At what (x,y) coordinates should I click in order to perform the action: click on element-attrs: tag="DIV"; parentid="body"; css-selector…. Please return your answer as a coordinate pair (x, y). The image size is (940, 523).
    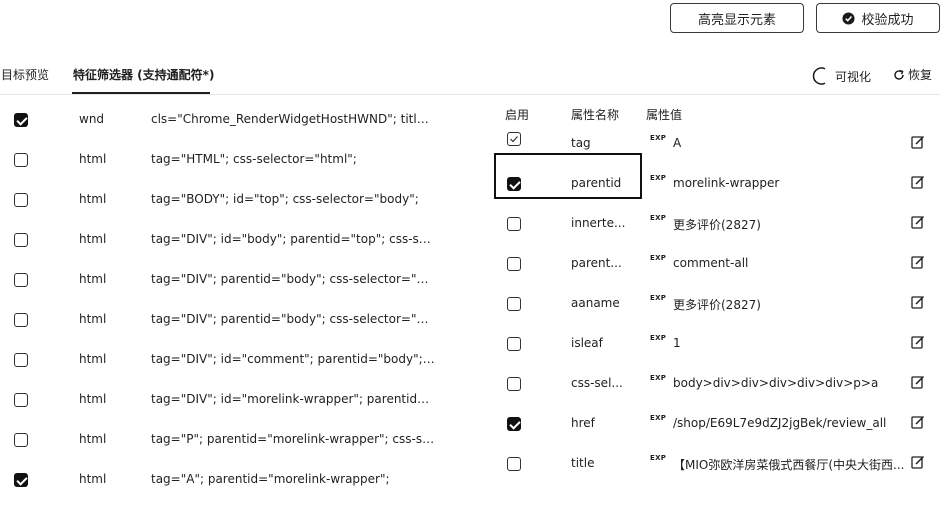
    Looking at the image, I should click on (293, 279).